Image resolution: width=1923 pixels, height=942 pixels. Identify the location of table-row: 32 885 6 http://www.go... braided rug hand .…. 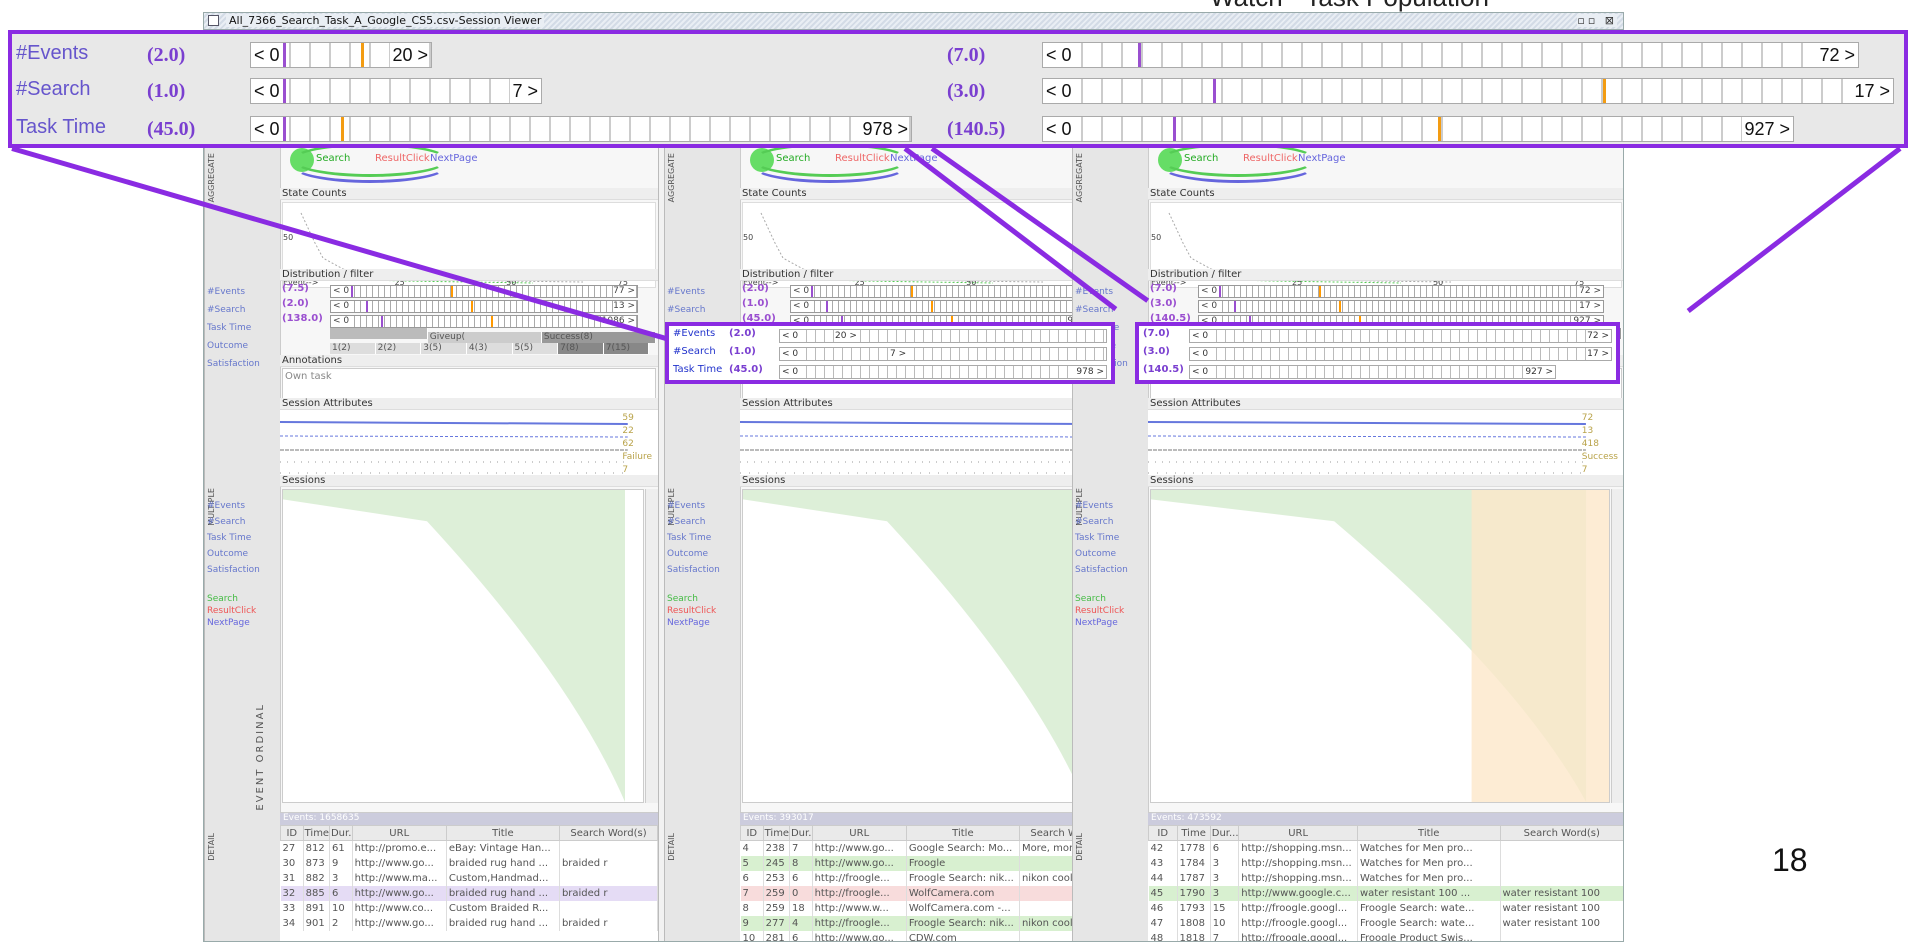
(469, 893).